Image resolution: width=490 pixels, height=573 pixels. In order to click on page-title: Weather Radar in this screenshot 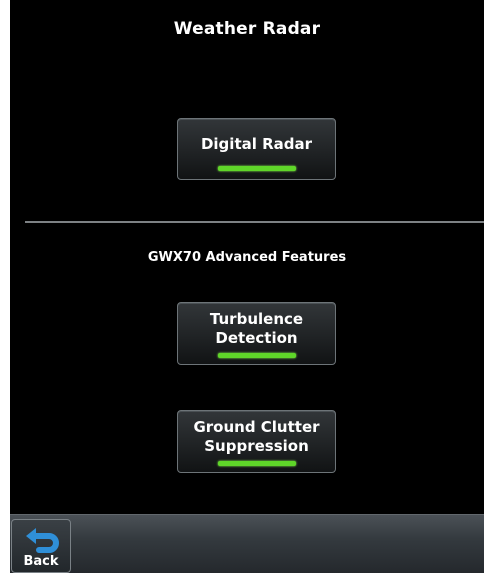, I will do `click(247, 29)`.